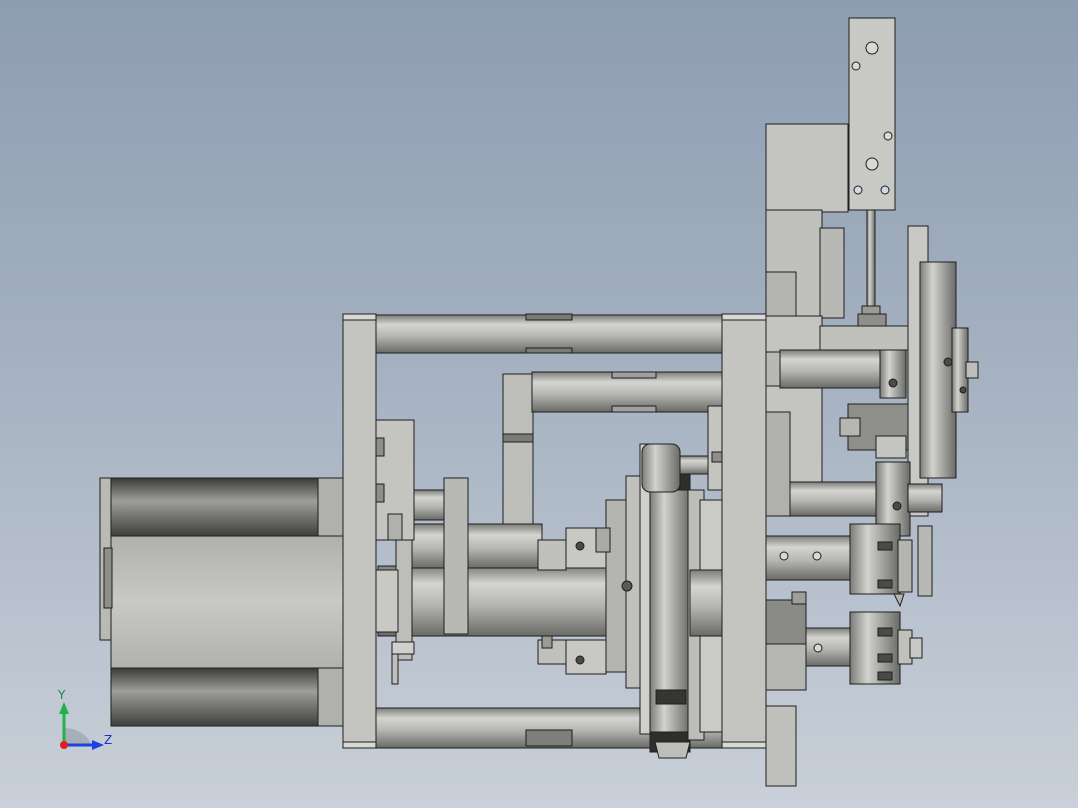 The image size is (1078, 808). I want to click on z-axis-label: Z, so click(108, 740).